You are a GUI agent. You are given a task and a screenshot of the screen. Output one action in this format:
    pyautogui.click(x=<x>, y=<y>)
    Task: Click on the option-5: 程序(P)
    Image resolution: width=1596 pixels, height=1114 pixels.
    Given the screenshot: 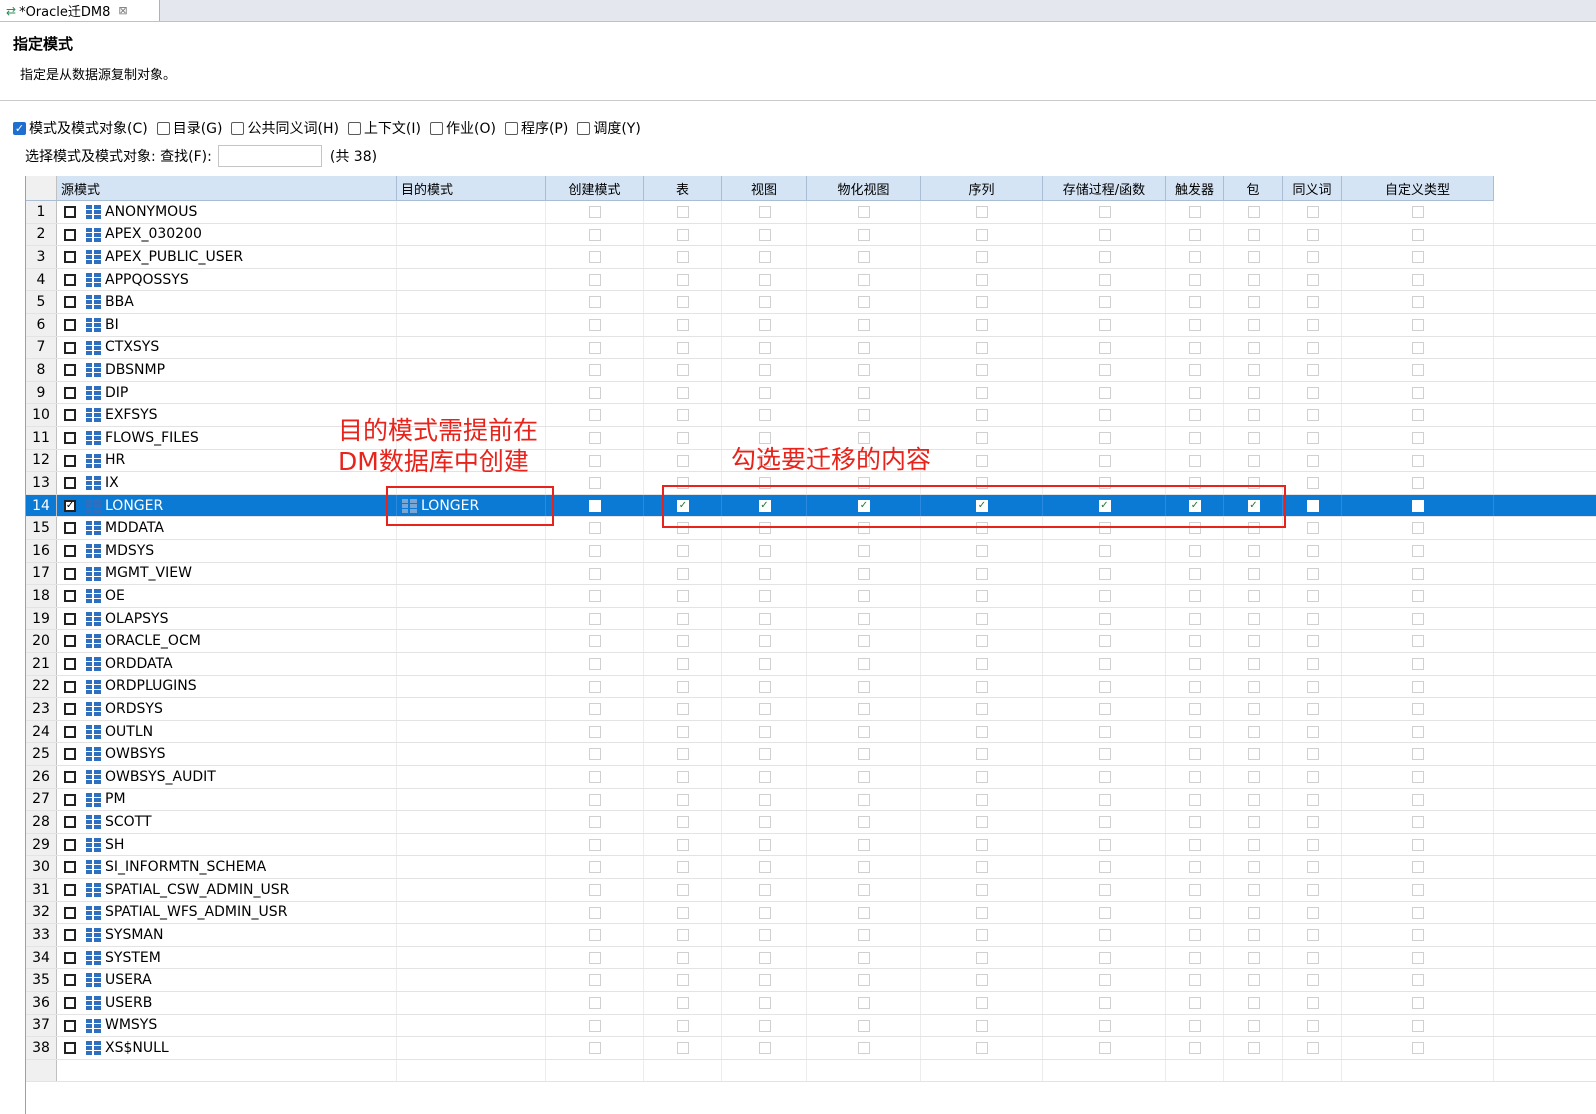 What is the action you would take?
    pyautogui.click(x=536, y=128)
    